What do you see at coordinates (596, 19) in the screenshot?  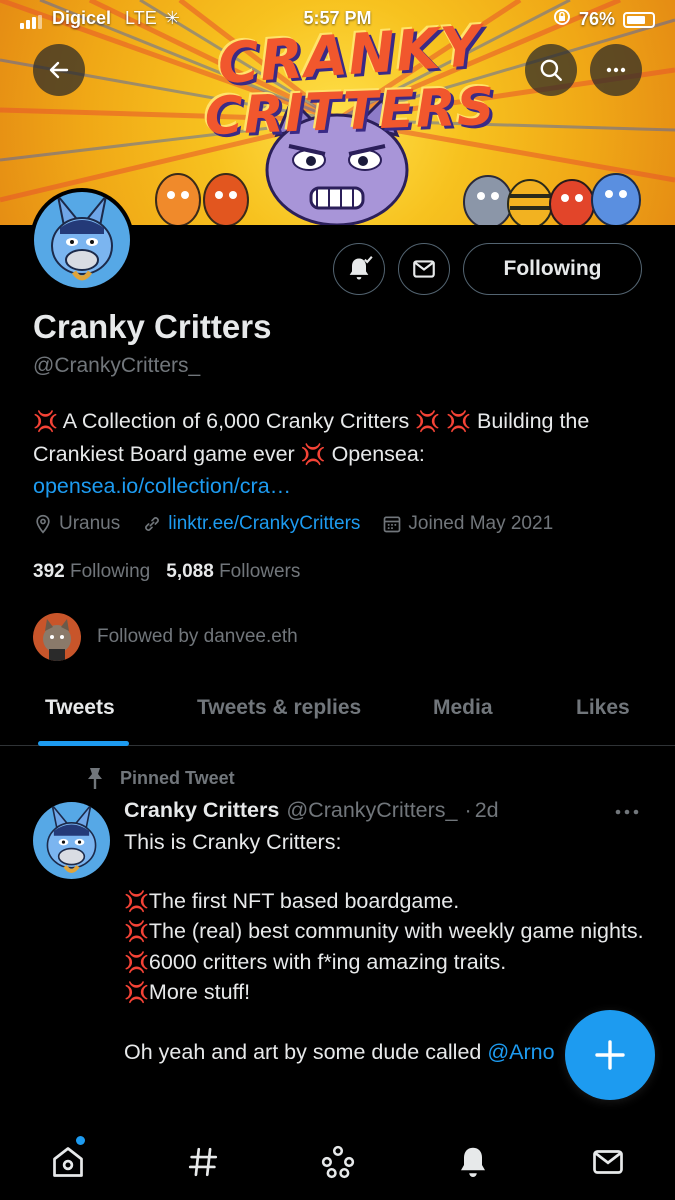 I see `battery-percent: 76%` at bounding box center [596, 19].